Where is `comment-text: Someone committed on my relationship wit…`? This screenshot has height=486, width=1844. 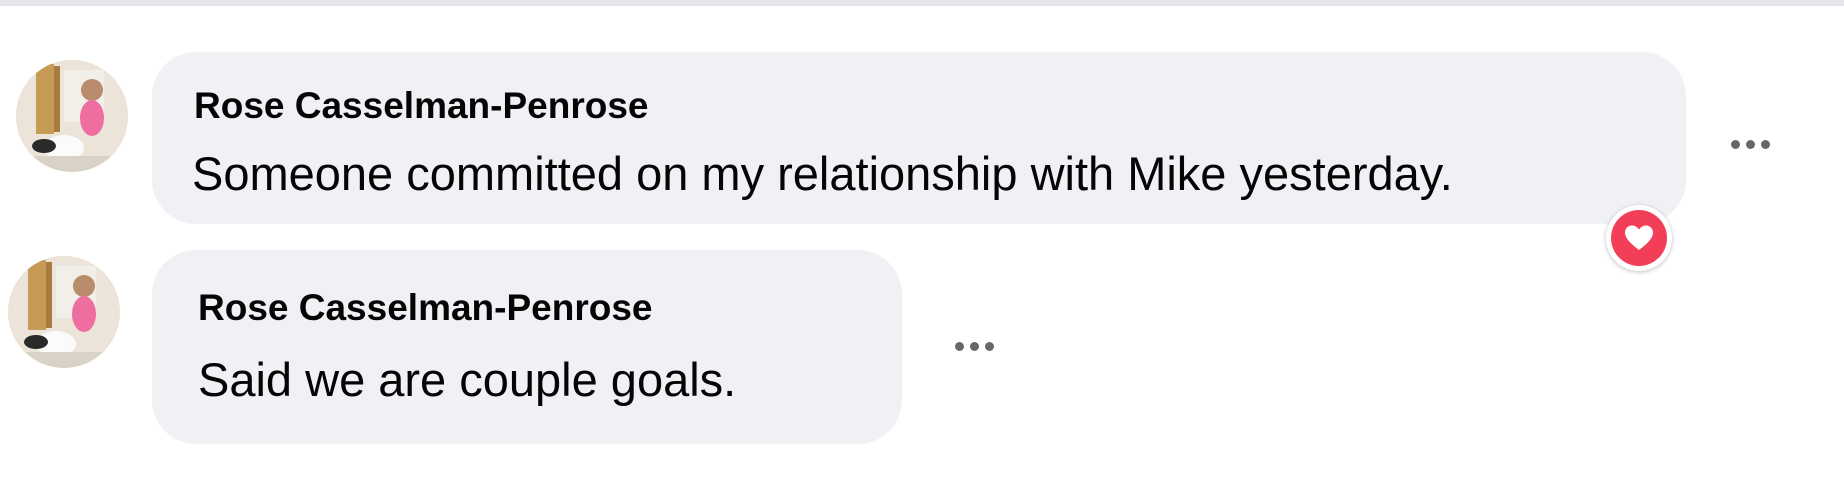
comment-text: Someone committed on my relationship wit… is located at coordinates (822, 173).